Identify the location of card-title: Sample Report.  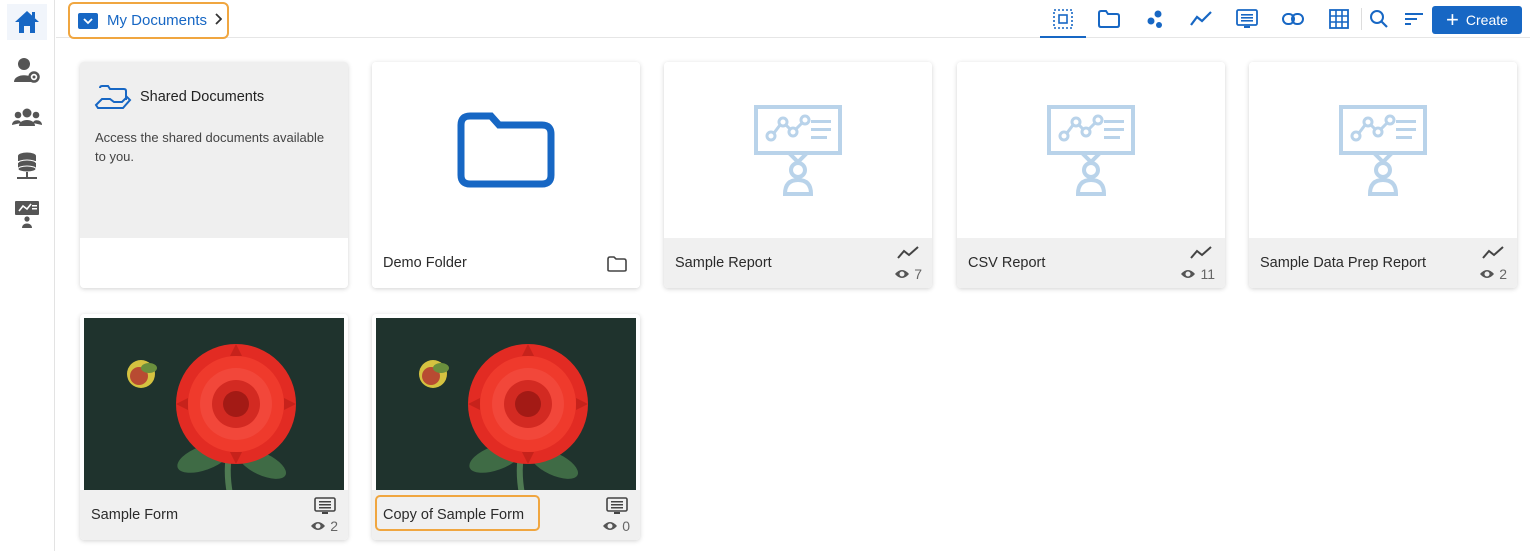
(723, 263).